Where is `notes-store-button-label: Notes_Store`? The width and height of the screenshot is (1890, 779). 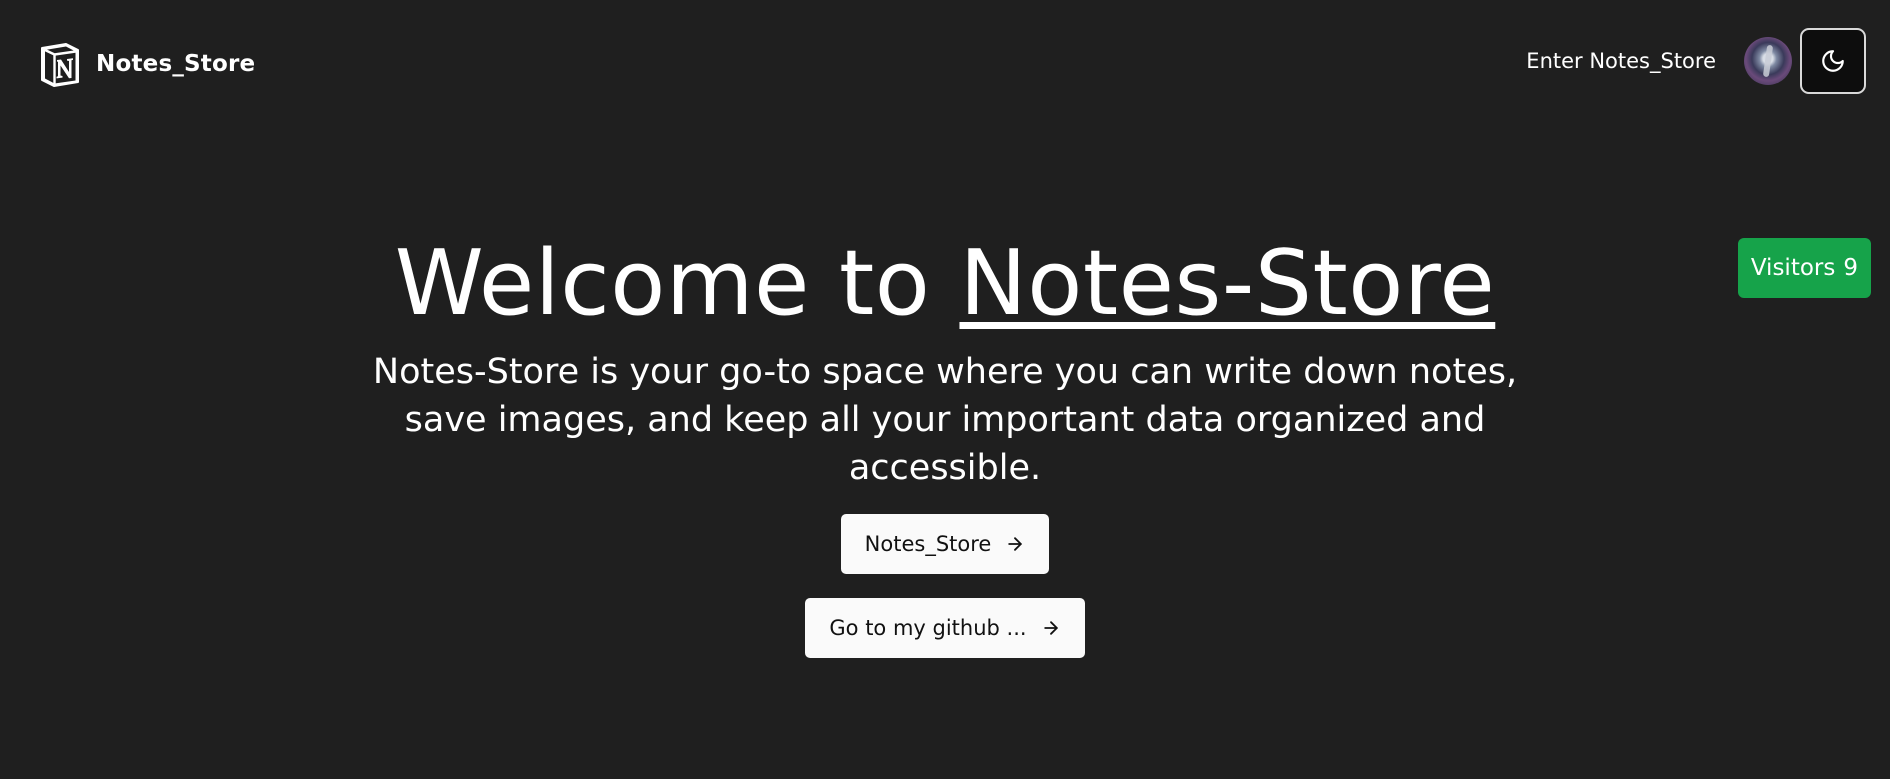 notes-store-button-label: Notes_Store is located at coordinates (928, 544).